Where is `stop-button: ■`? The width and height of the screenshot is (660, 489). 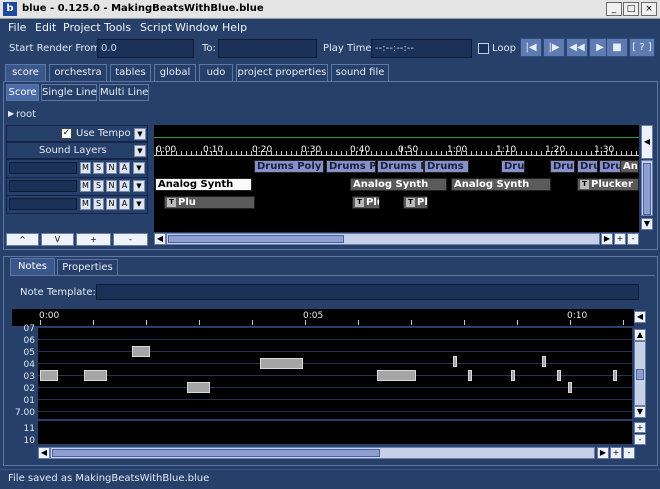 stop-button: ■ is located at coordinates (617, 47).